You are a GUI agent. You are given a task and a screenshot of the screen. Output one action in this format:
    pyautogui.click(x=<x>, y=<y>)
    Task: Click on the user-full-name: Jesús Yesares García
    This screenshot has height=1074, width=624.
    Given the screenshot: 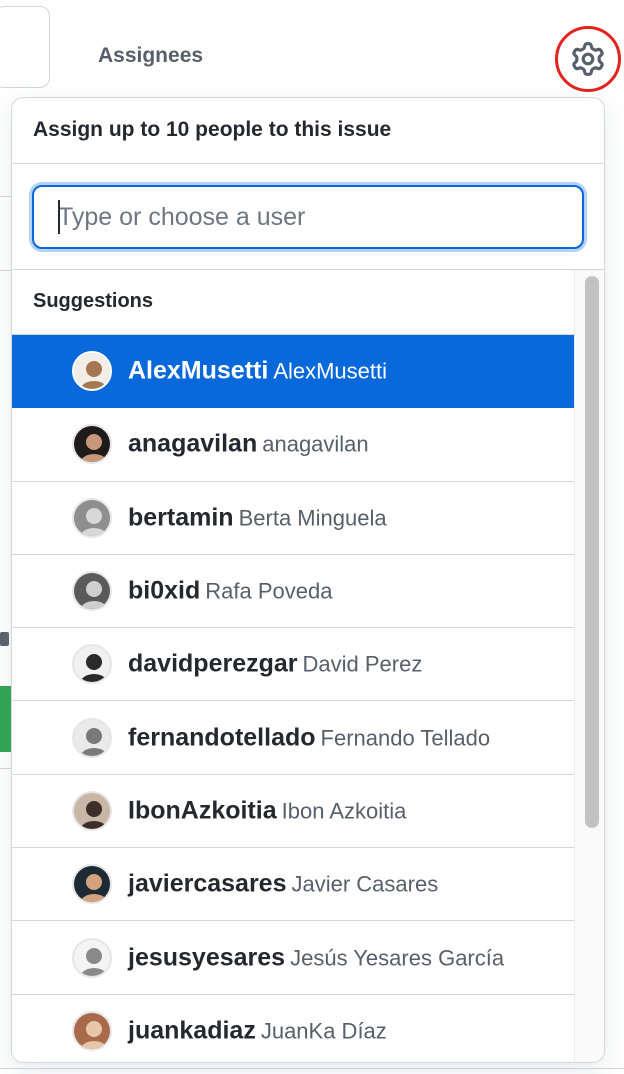 What is the action you would take?
    pyautogui.click(x=397, y=958)
    